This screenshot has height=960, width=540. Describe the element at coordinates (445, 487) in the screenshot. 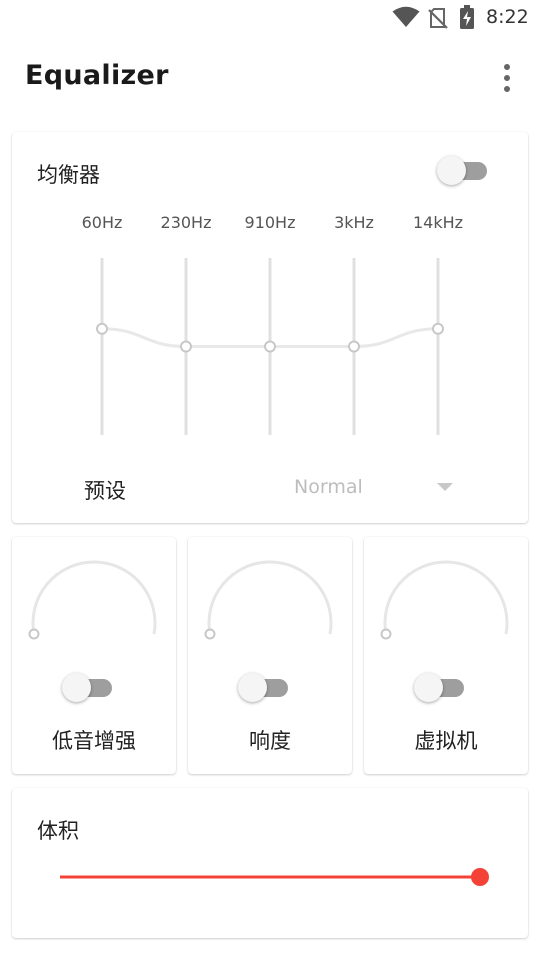

I see `dropdown-arrow-icon` at that location.